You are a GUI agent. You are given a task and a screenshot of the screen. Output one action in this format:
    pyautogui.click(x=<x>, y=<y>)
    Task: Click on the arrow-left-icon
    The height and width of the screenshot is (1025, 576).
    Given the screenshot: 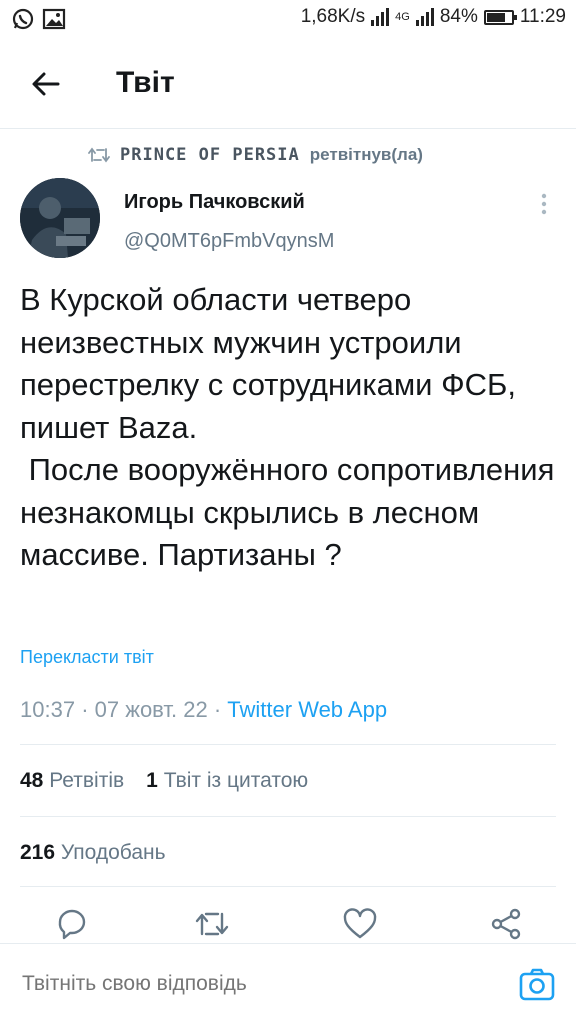 What is the action you would take?
    pyautogui.click(x=46, y=84)
    